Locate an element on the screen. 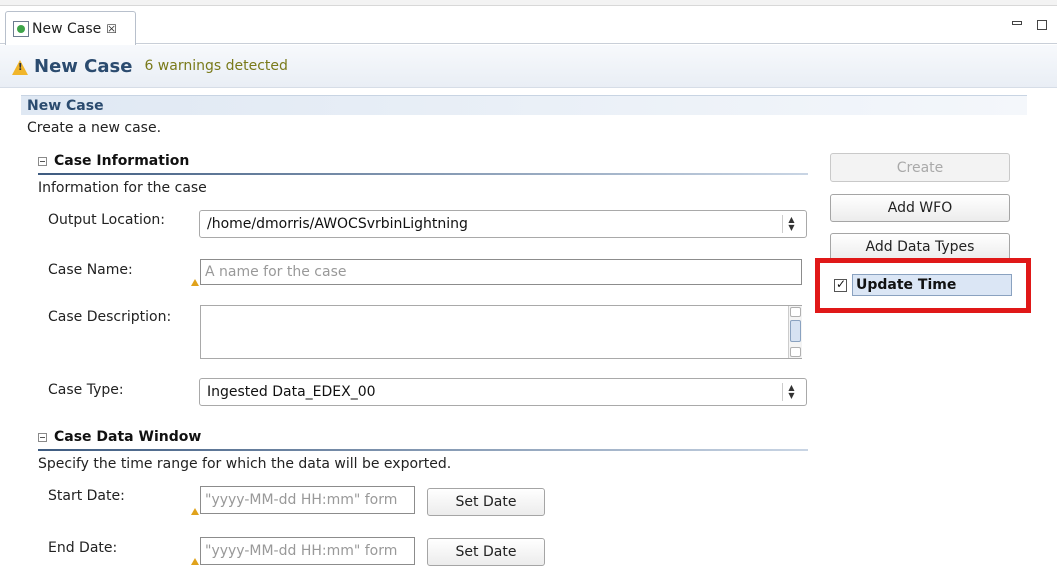 This screenshot has height=566, width=1057. description-scrollbar is located at coordinates (795, 332).